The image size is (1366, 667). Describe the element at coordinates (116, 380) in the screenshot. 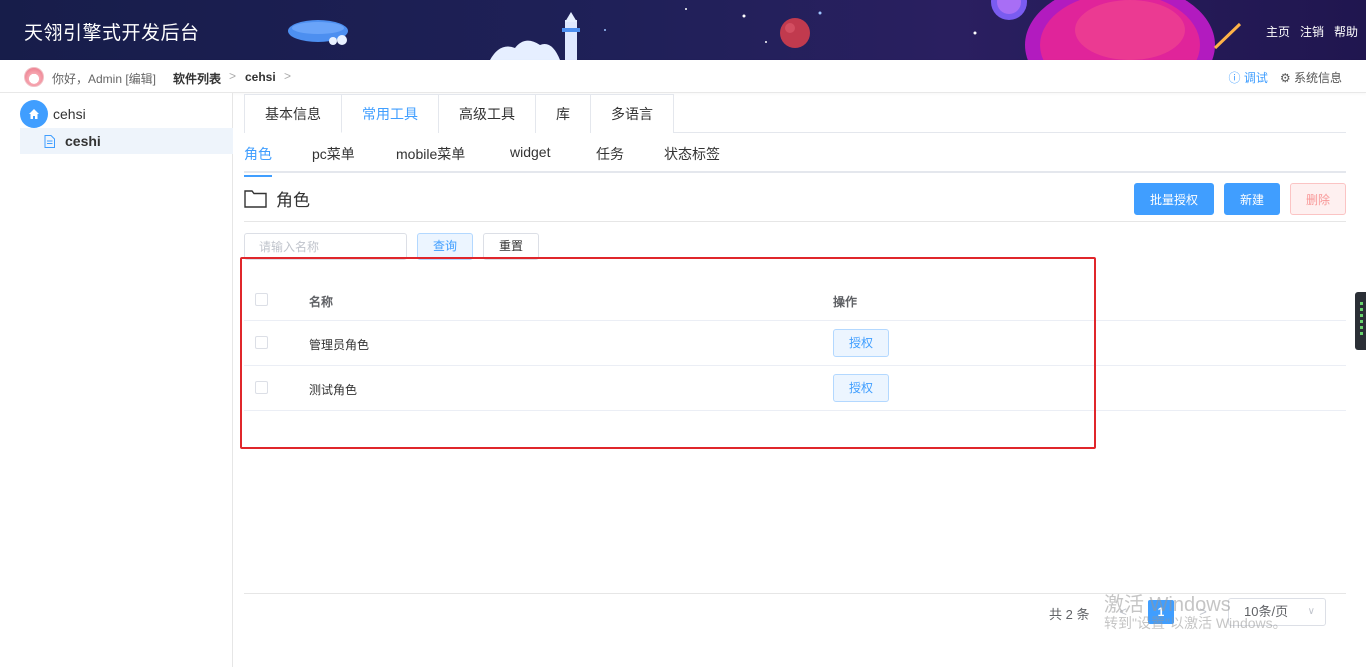

I see `sidebar-tree: cehsi ceshi` at that location.